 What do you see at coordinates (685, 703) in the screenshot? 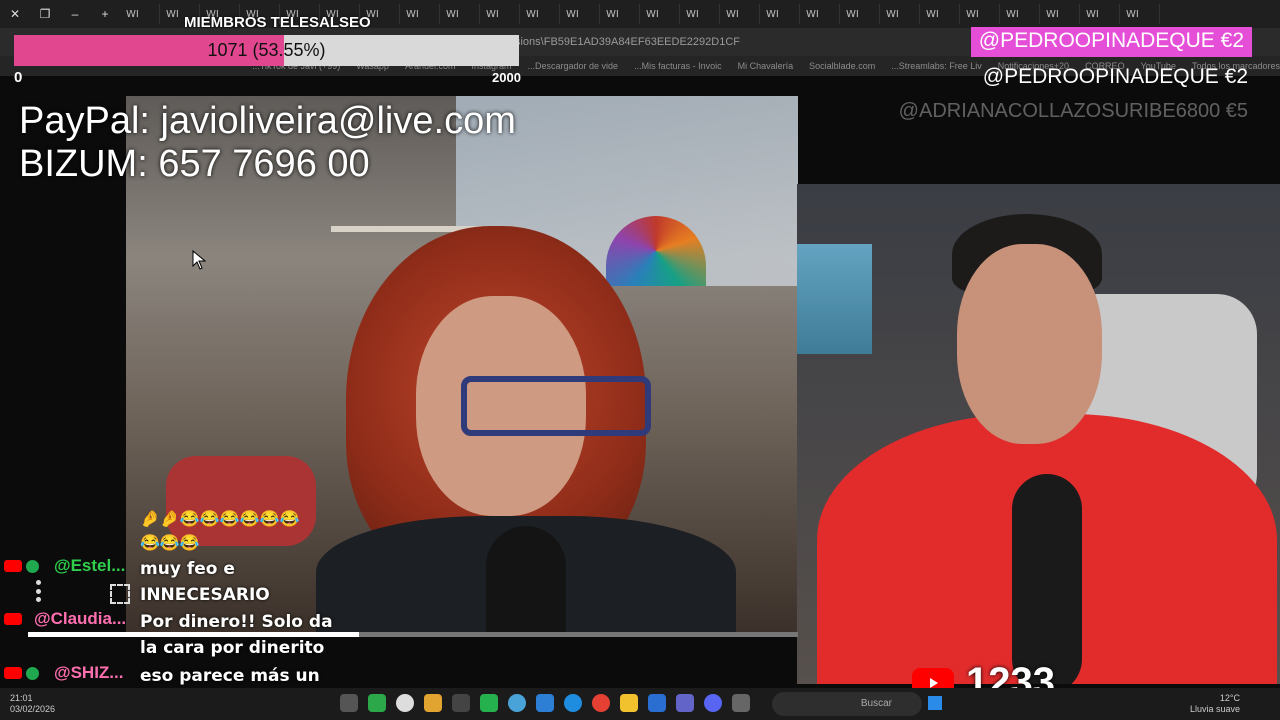
I see `teams-icon` at bounding box center [685, 703].